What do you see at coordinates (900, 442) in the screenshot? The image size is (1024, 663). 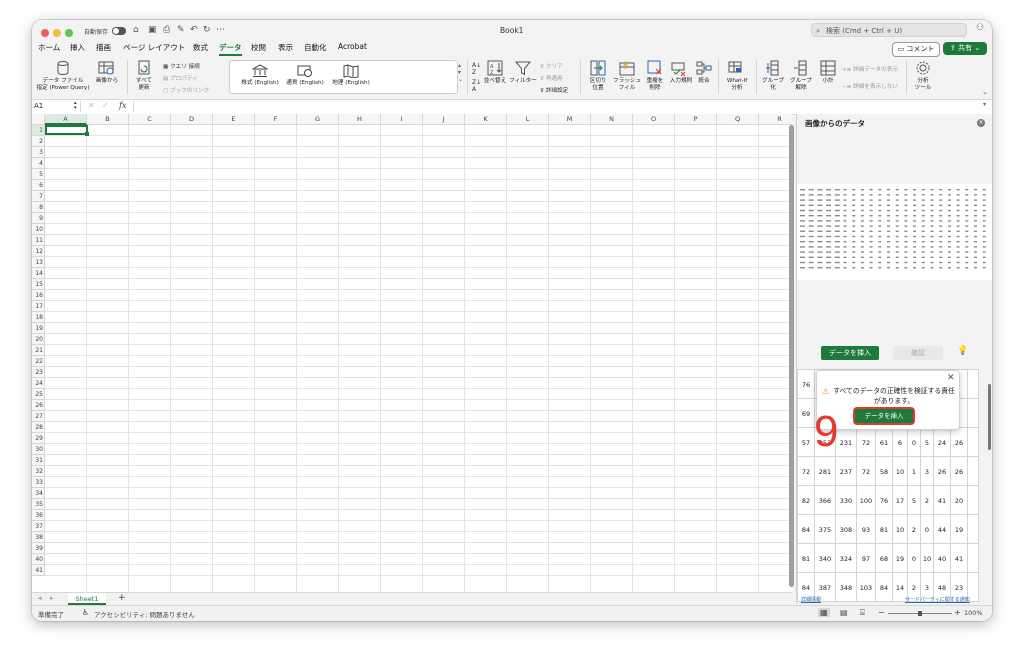 I see `extracted-cell: 6` at bounding box center [900, 442].